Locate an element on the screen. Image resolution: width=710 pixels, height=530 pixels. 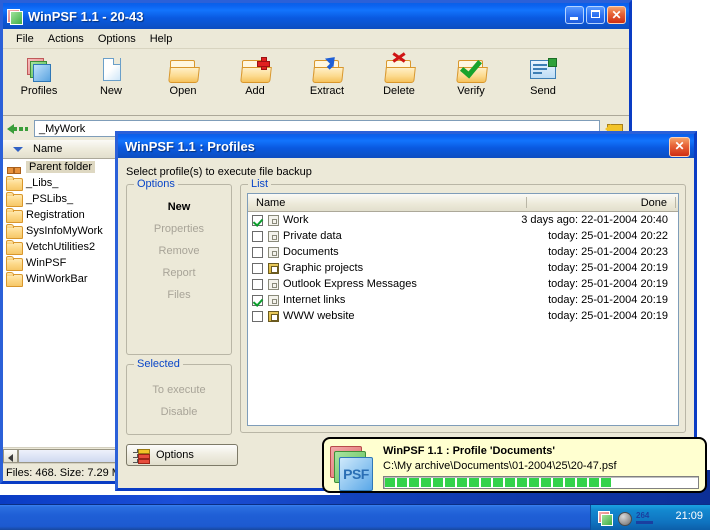
toolbar-button-delete: Delete is located at coordinates (399, 74).